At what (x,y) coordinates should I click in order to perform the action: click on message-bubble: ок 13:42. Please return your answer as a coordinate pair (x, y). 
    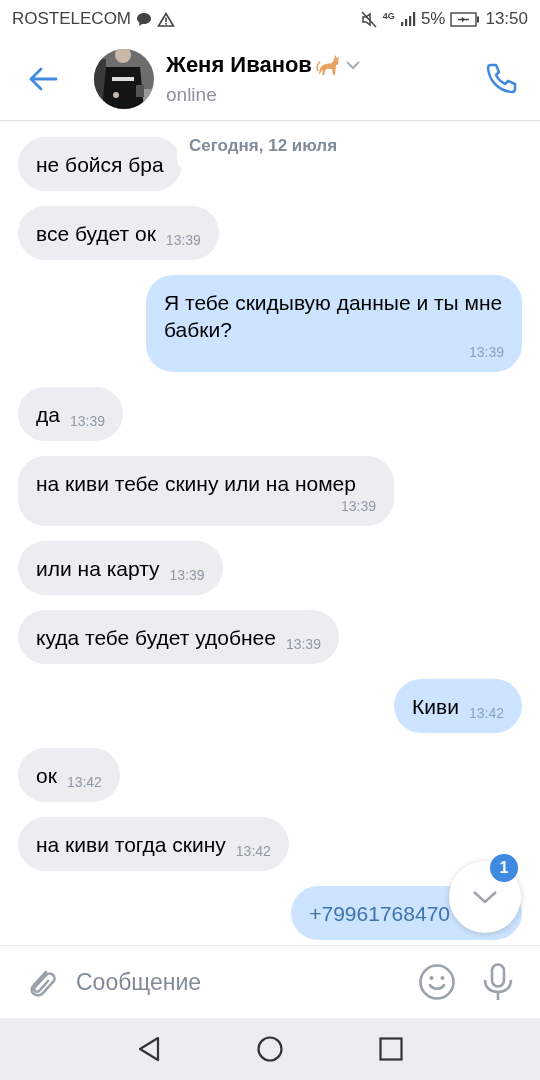
    Looking at the image, I should click on (69, 775).